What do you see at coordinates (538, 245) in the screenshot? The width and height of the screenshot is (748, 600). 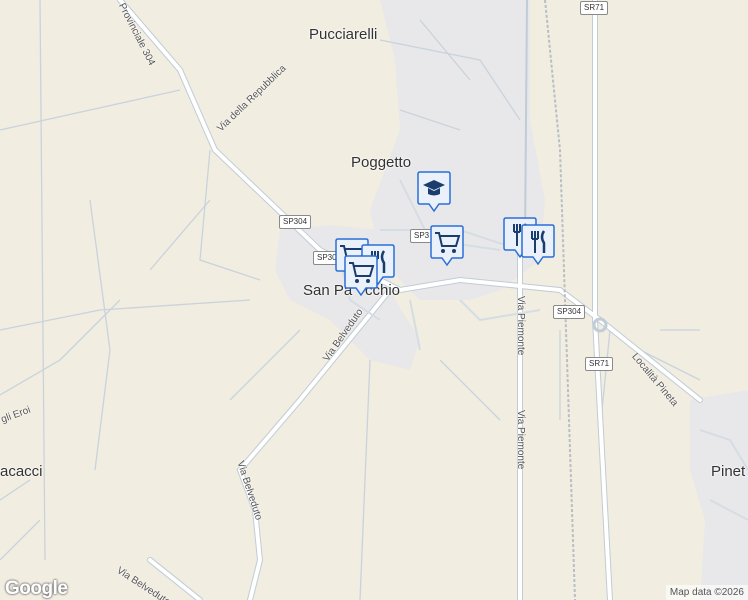 I see `fork-knife-icon` at bounding box center [538, 245].